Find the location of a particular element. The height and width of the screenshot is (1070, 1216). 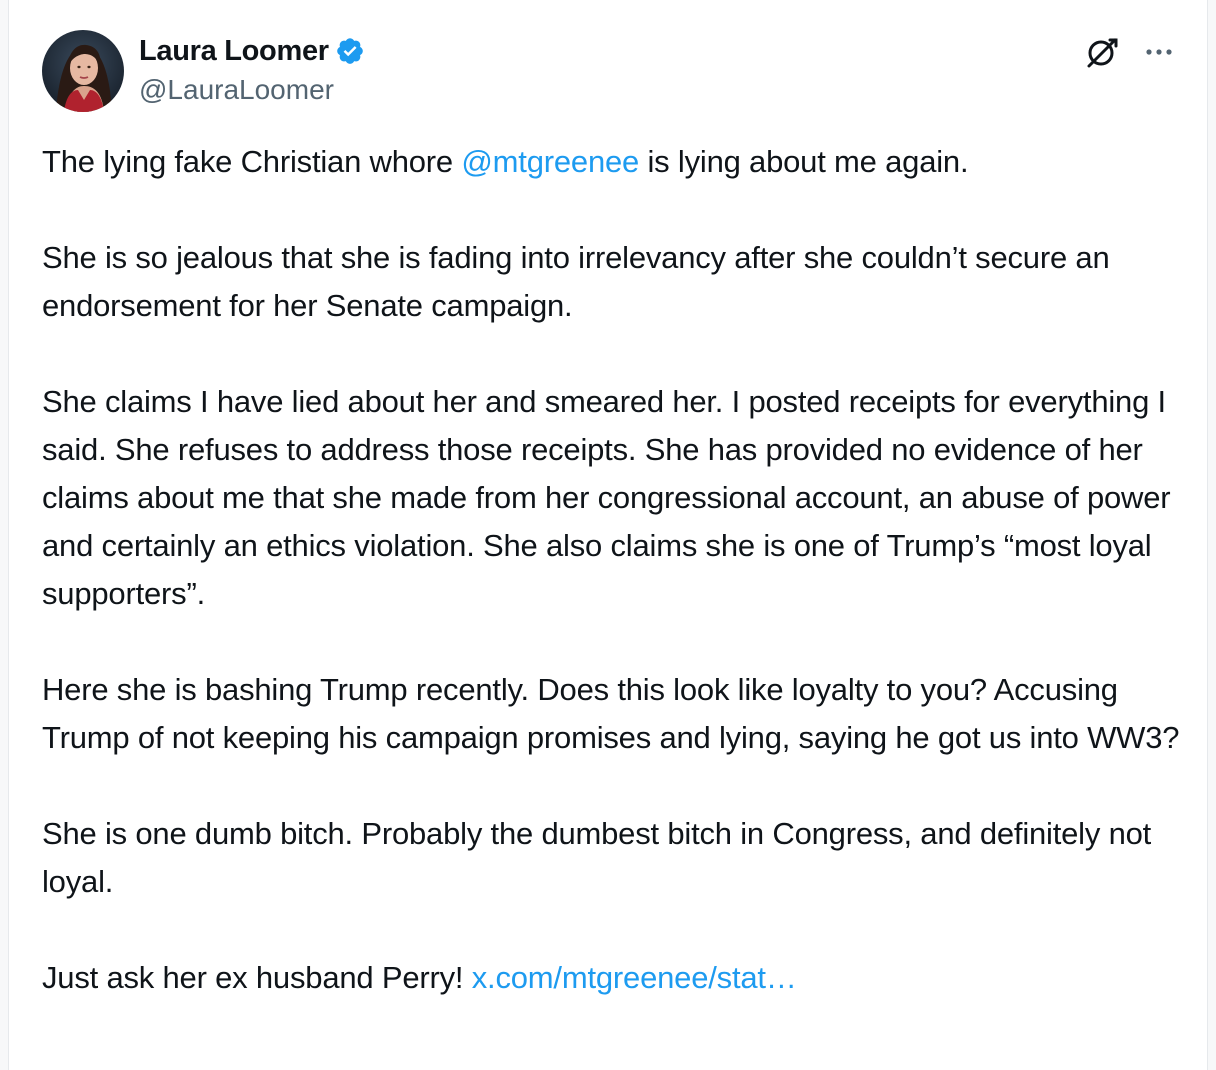

avatar-image is located at coordinates (83, 71).